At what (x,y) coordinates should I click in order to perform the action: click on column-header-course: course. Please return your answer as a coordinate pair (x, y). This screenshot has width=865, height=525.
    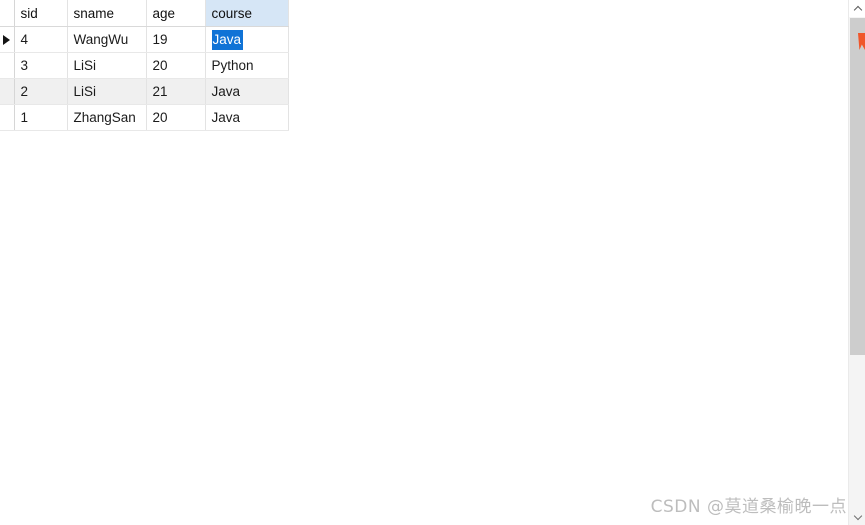
    Looking at the image, I should click on (247, 13).